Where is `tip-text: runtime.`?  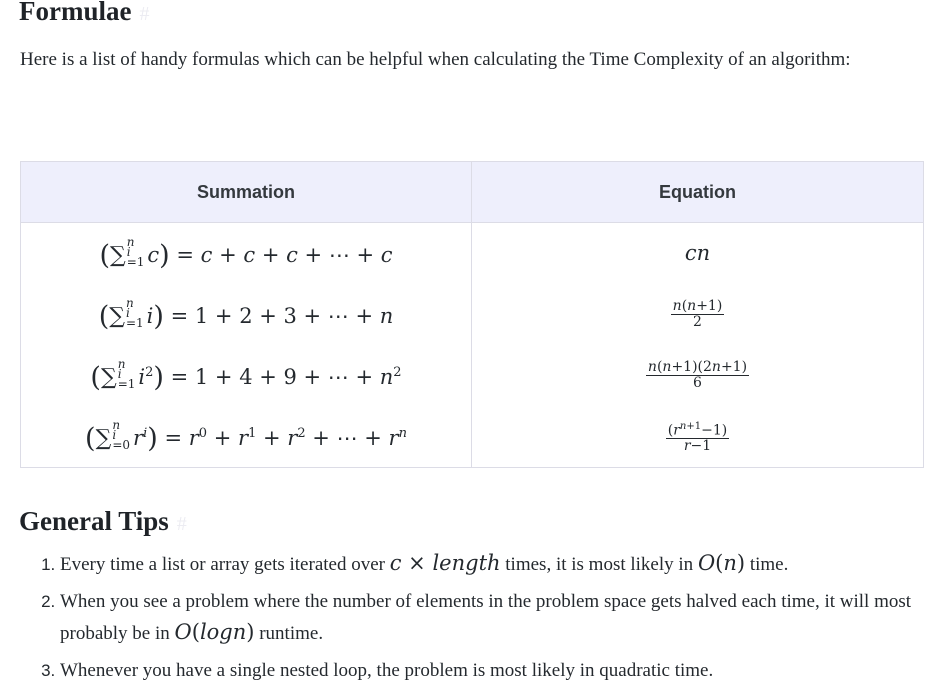 tip-text: runtime. is located at coordinates (289, 633).